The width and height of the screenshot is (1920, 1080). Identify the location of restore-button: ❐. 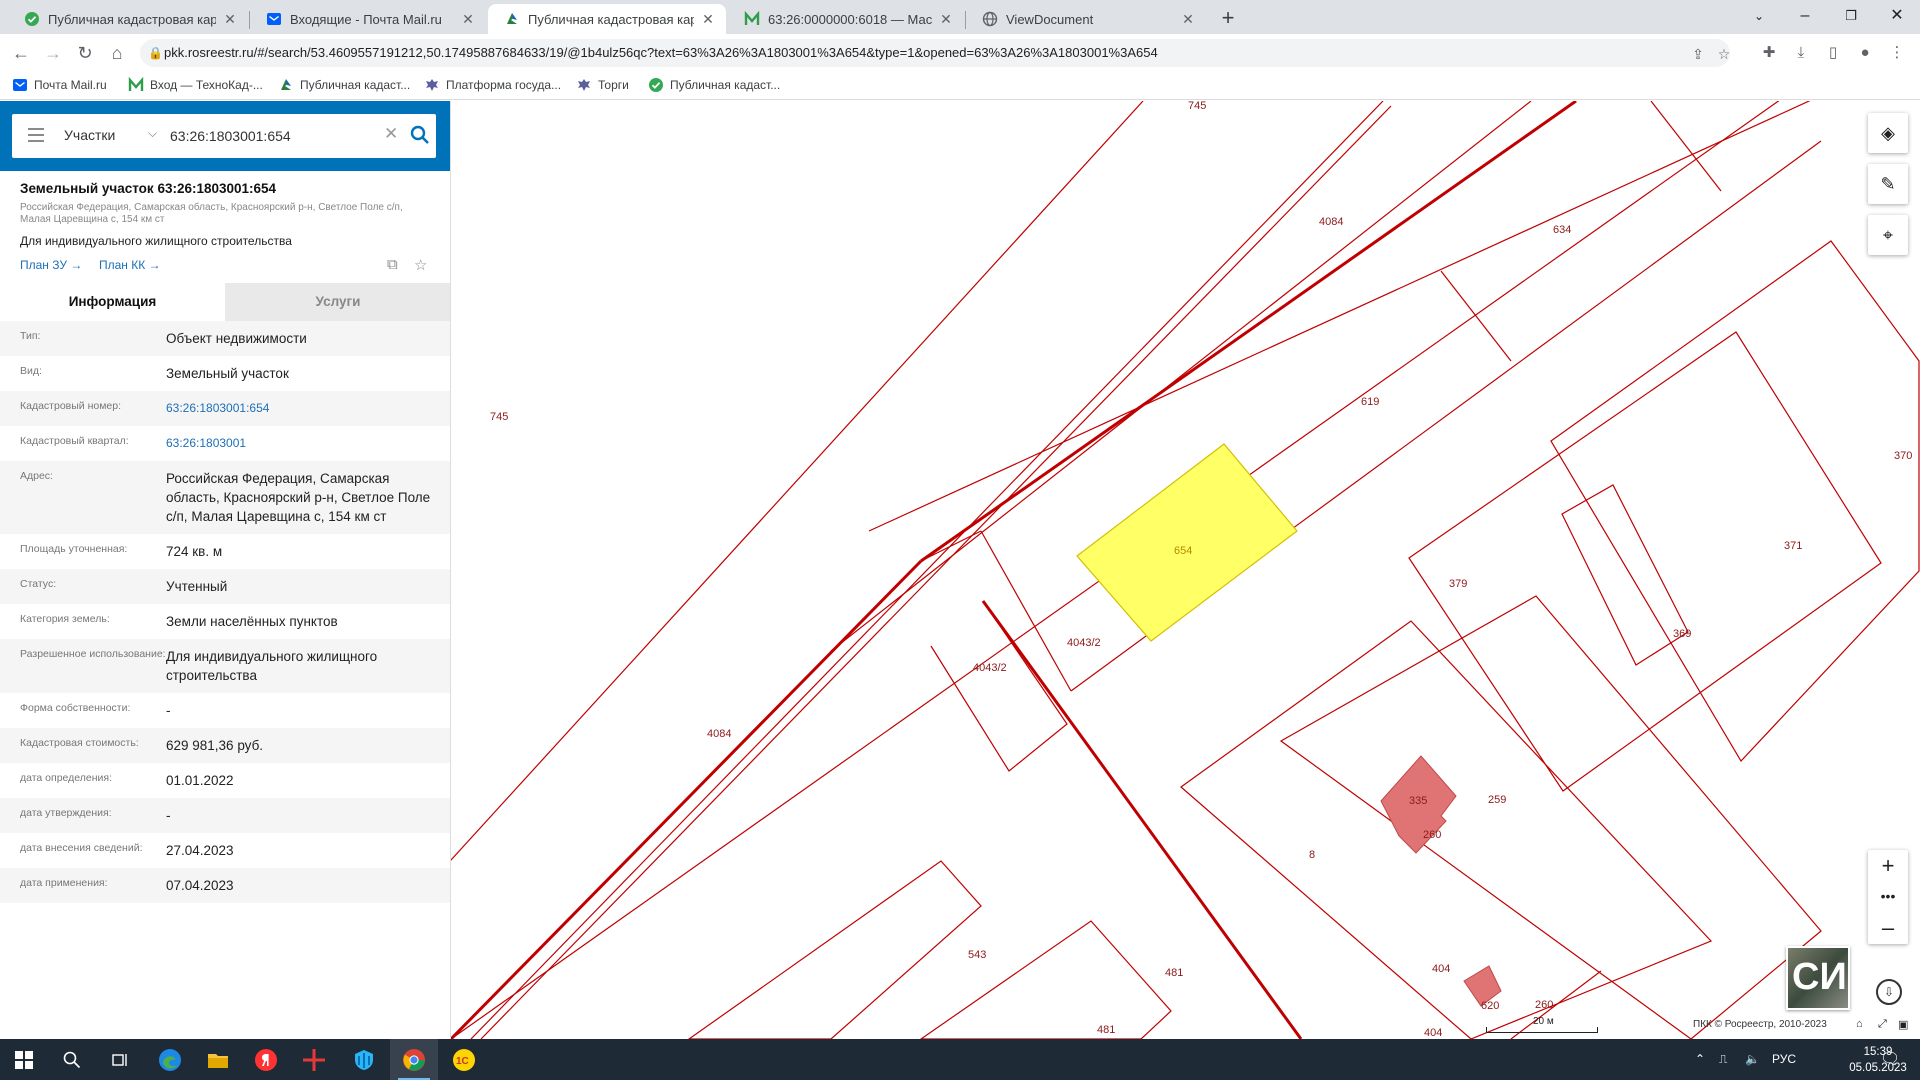
(1851, 17).